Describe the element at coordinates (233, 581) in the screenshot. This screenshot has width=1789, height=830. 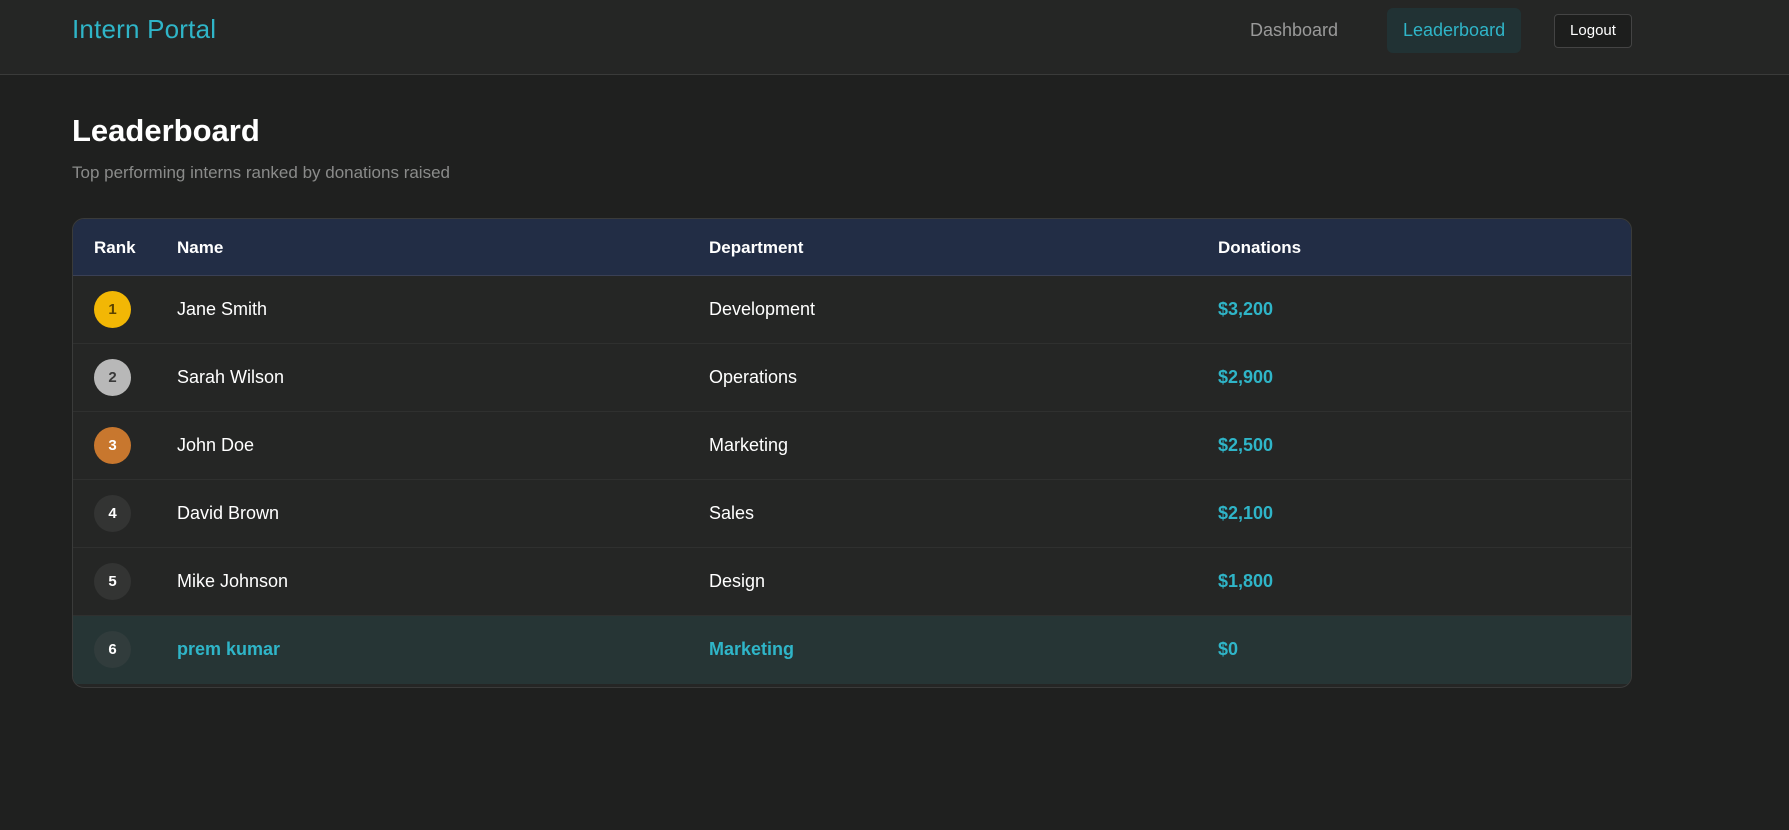
I see `intern-name: Mike Johnson` at that location.